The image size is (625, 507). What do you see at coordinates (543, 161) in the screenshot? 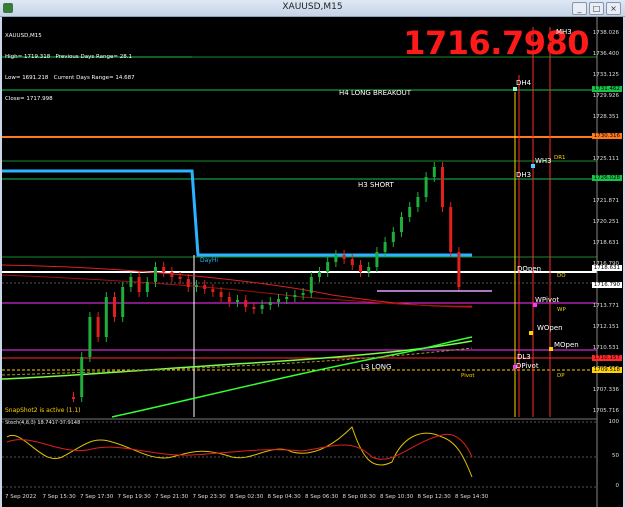
I see `label-wh3: WH3` at bounding box center [543, 161].